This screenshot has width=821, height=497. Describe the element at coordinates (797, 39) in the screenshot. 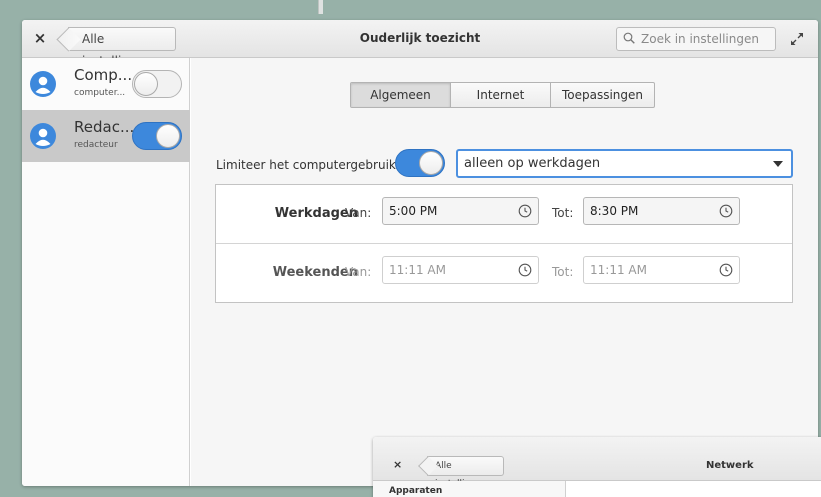

I see `maximize-icon` at that location.